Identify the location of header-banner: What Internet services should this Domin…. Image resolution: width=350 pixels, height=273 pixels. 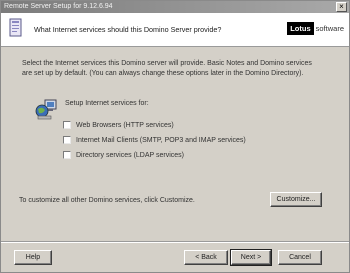
(175, 30).